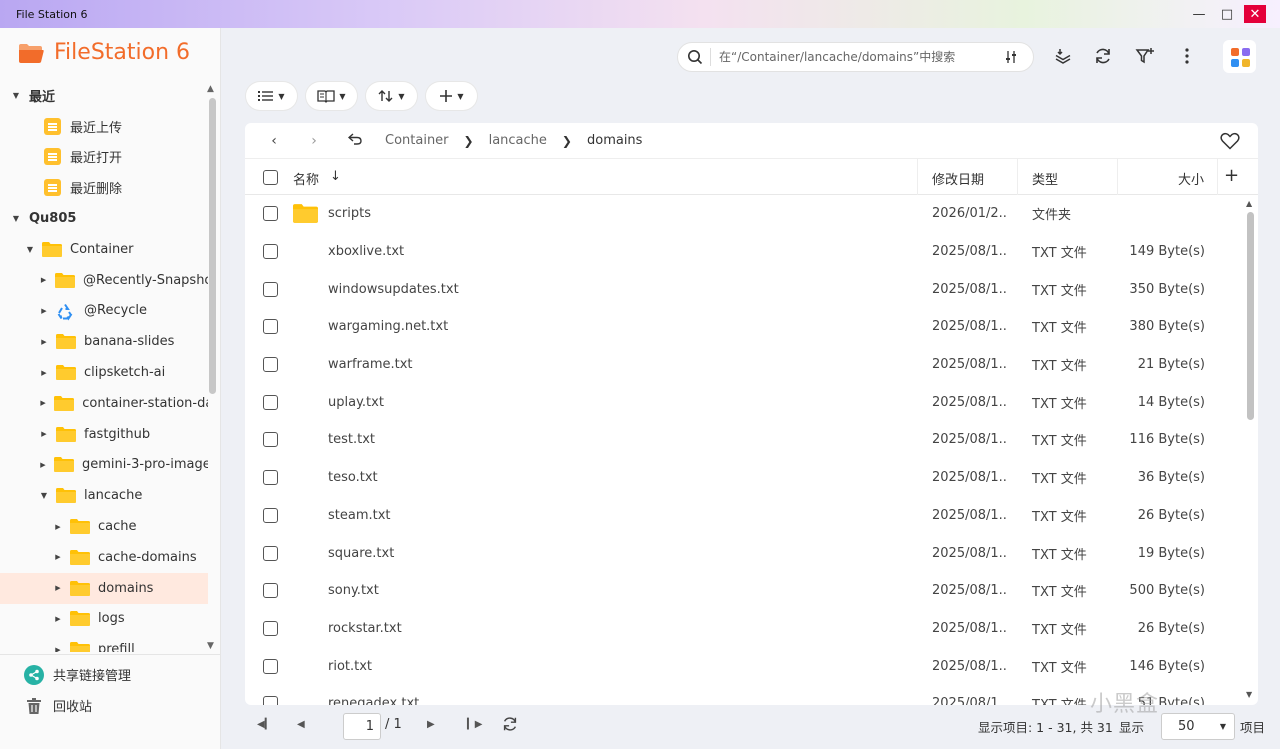  Describe the element at coordinates (270, 177) in the screenshot. I see `select-all-checkbox` at that location.